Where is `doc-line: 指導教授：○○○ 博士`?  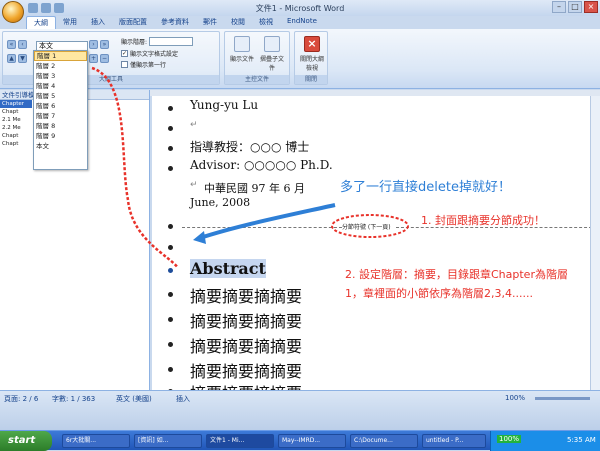 doc-line: 指導教授：○○○ 博士 is located at coordinates (250, 147).